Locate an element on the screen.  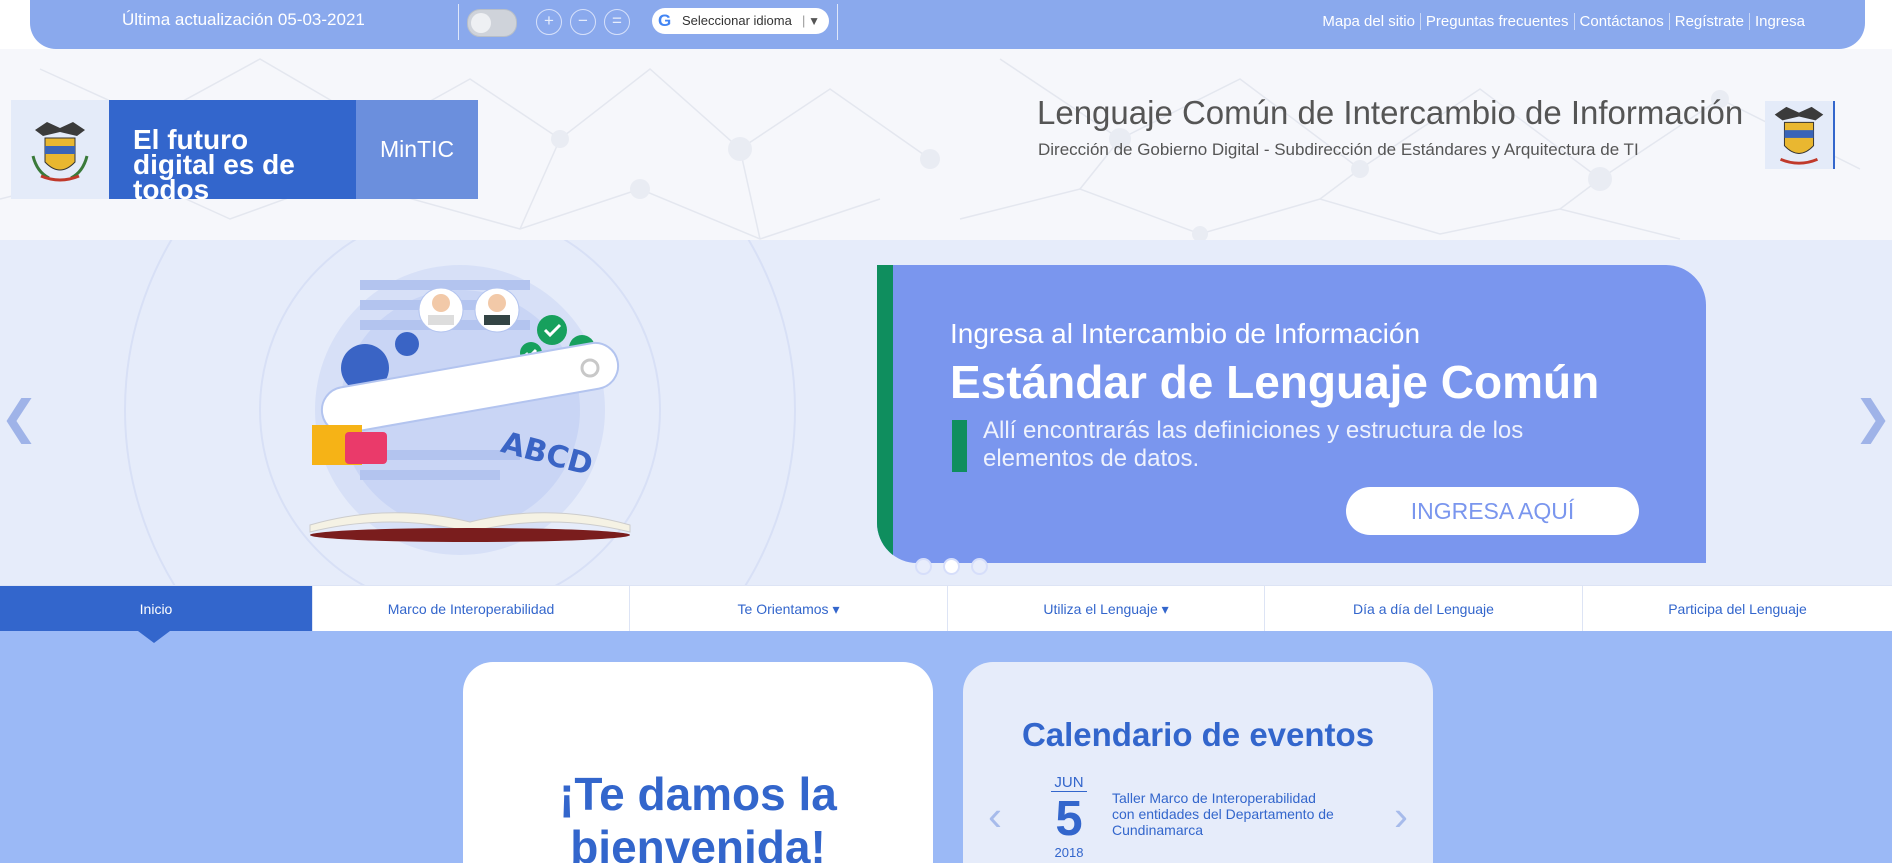
banner-accent-bar is located at coordinates (885, 414).